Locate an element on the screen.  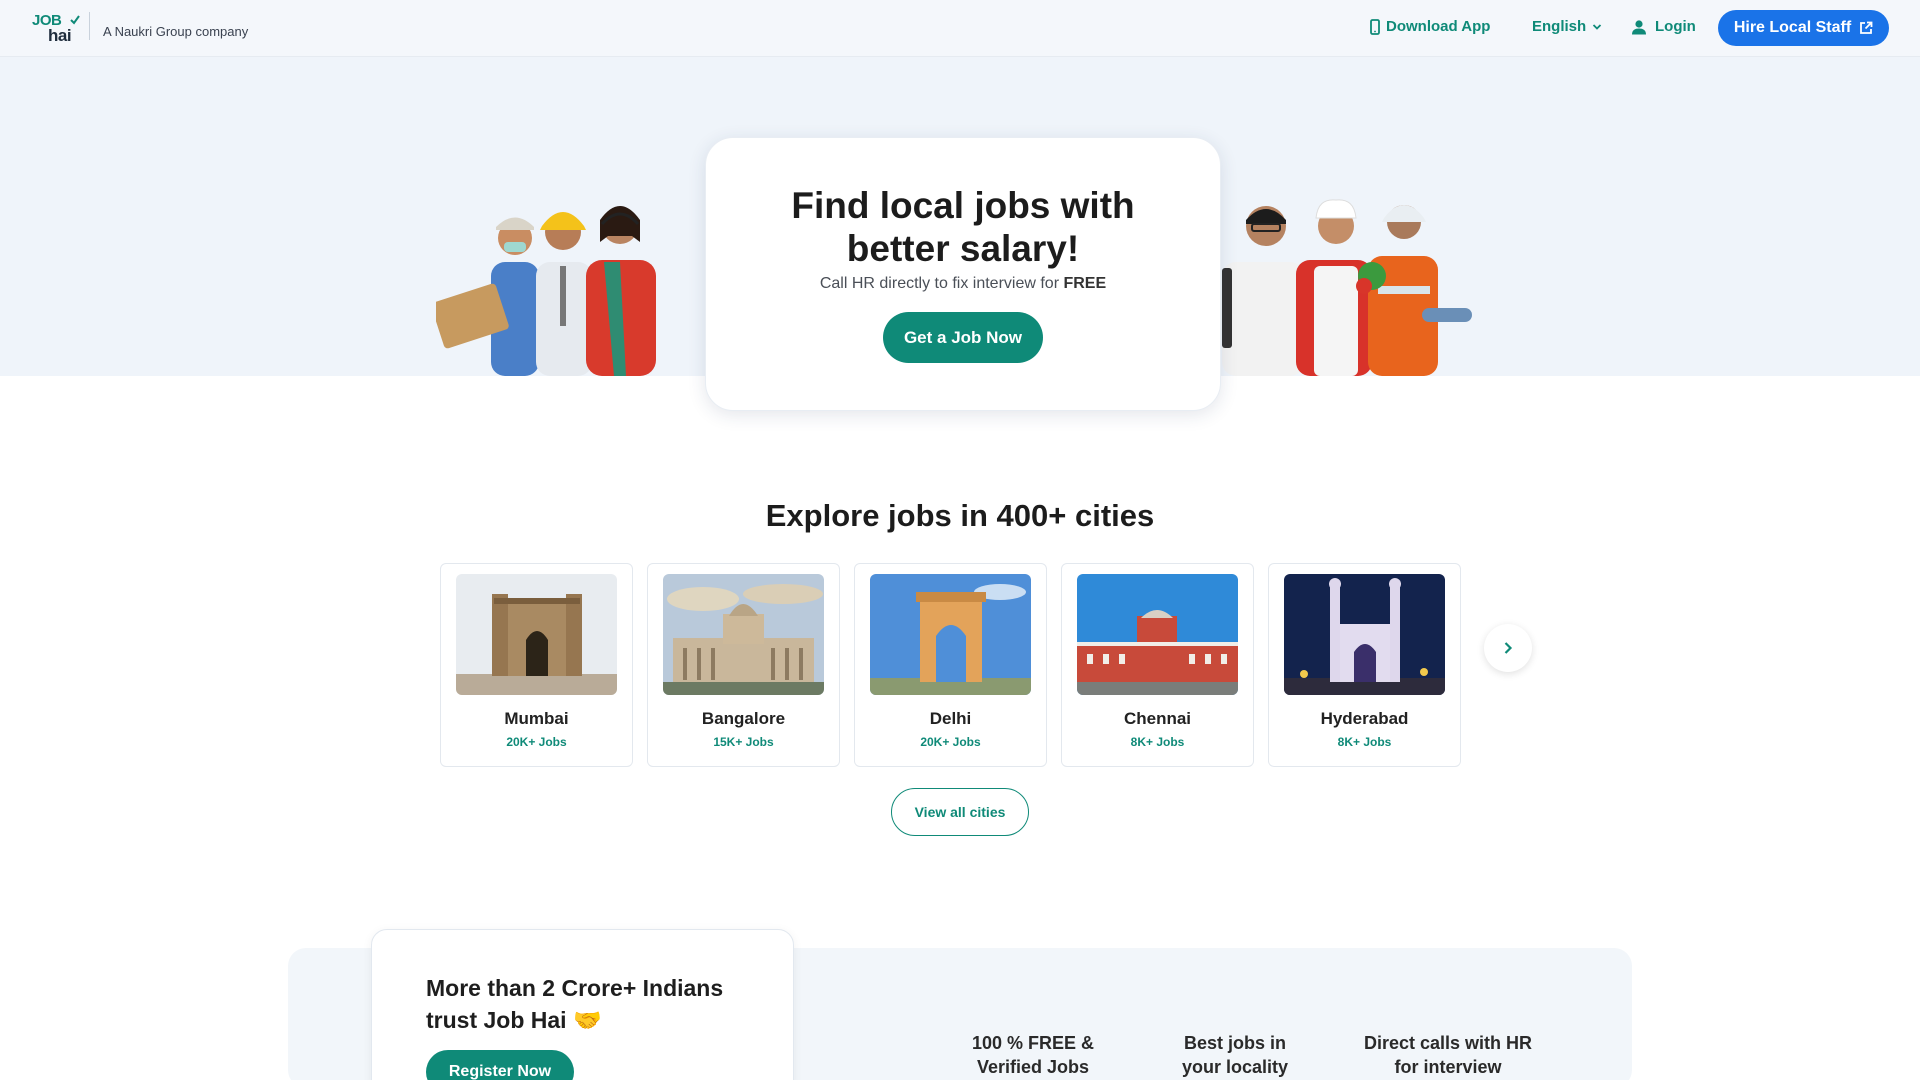
city-image-hyderabad is located at coordinates (1364, 634).